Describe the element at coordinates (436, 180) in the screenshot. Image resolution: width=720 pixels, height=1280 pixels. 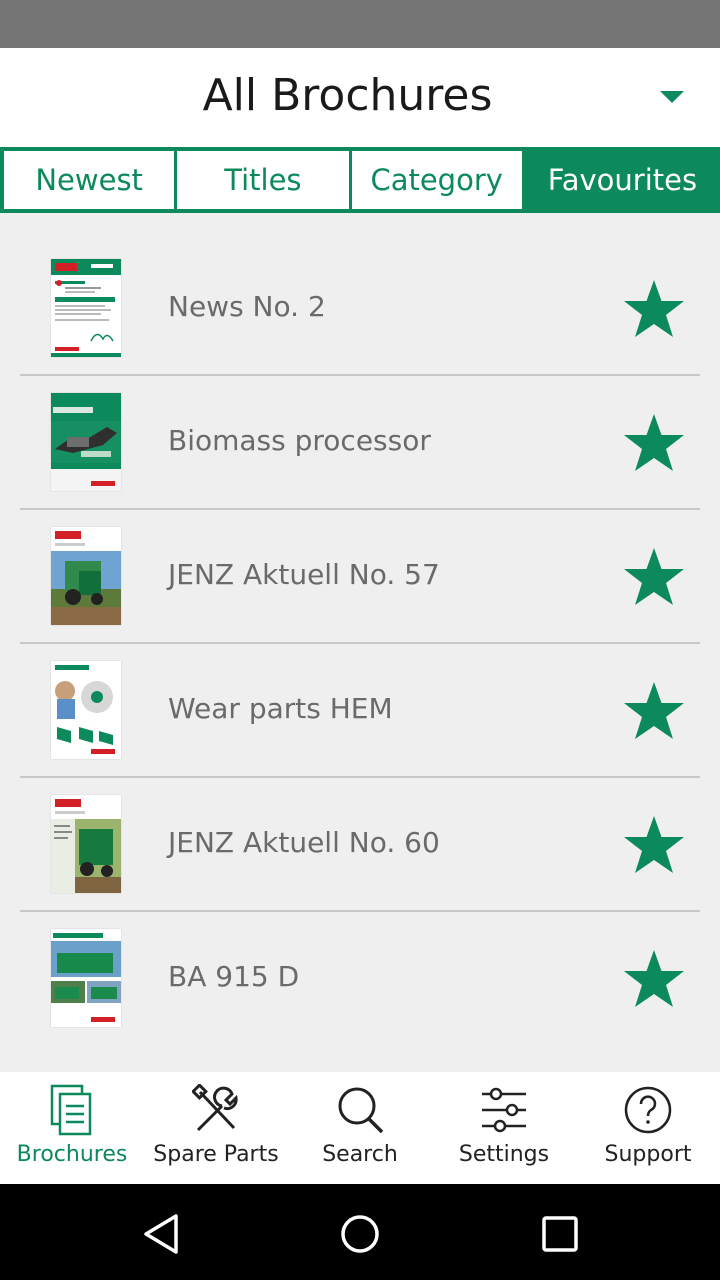
I see `tab-category: Category` at that location.